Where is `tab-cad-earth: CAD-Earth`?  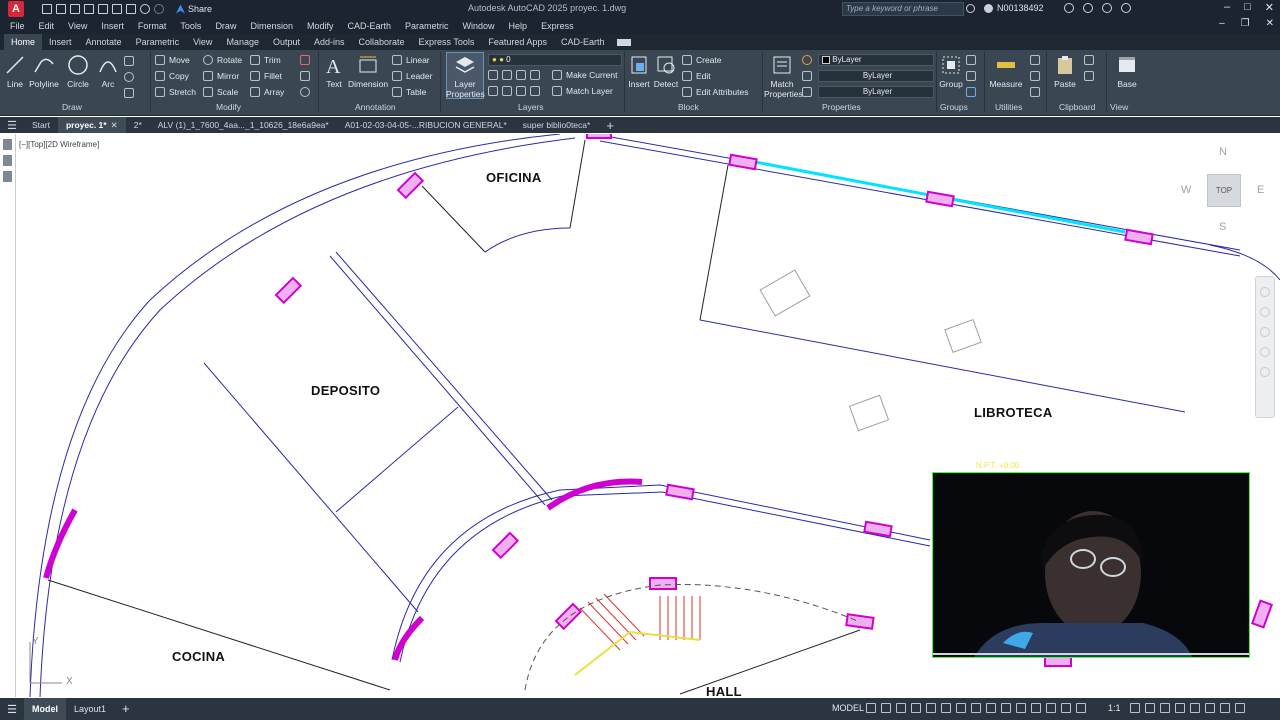 tab-cad-earth: CAD-Earth is located at coordinates (583, 42).